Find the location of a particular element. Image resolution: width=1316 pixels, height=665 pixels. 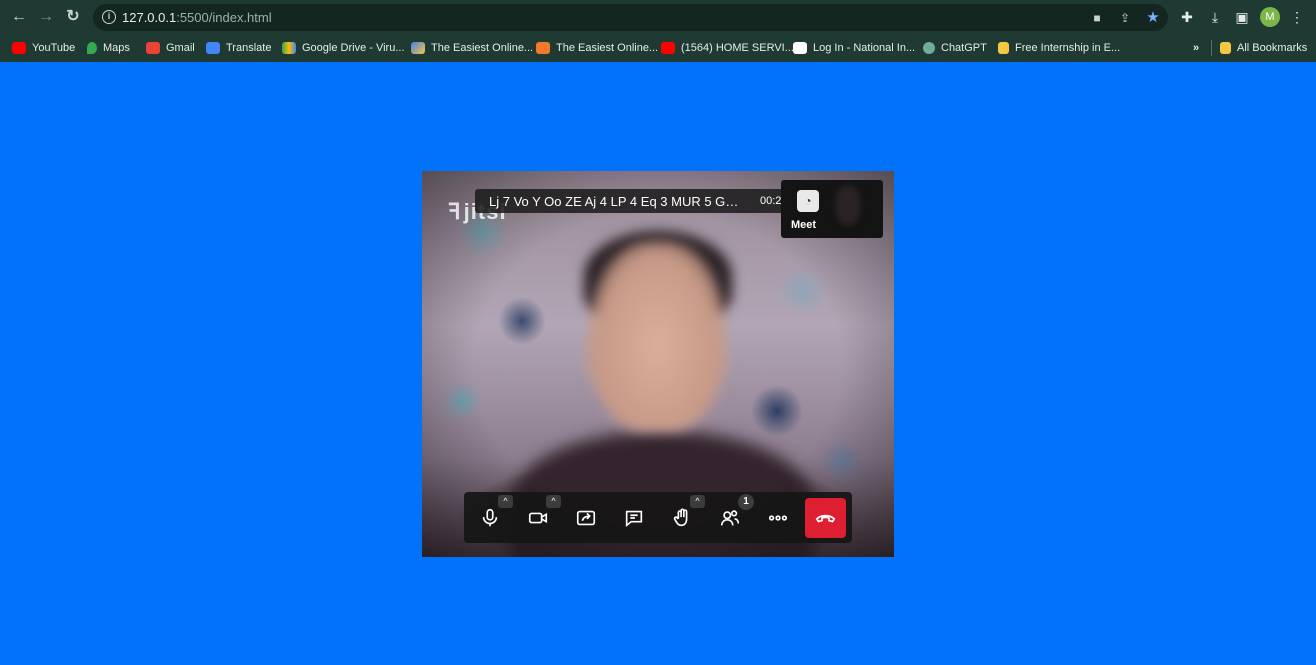

translate-icon is located at coordinates (213, 48).